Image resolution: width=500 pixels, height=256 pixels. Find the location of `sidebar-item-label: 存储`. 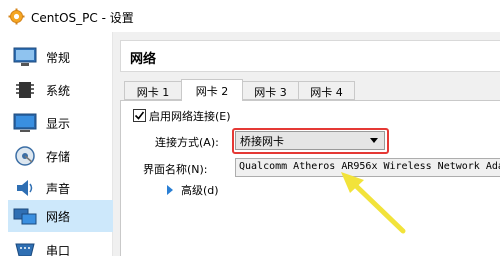

sidebar-item-label: 存储 is located at coordinates (58, 157).